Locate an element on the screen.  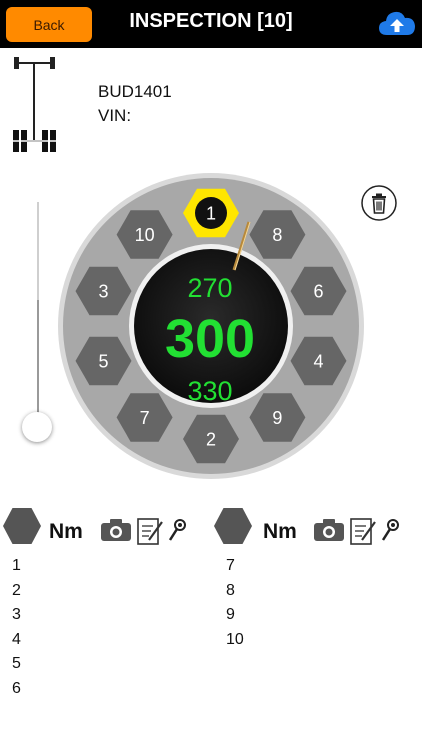
list-item: 10 is located at coordinates (235, 640).